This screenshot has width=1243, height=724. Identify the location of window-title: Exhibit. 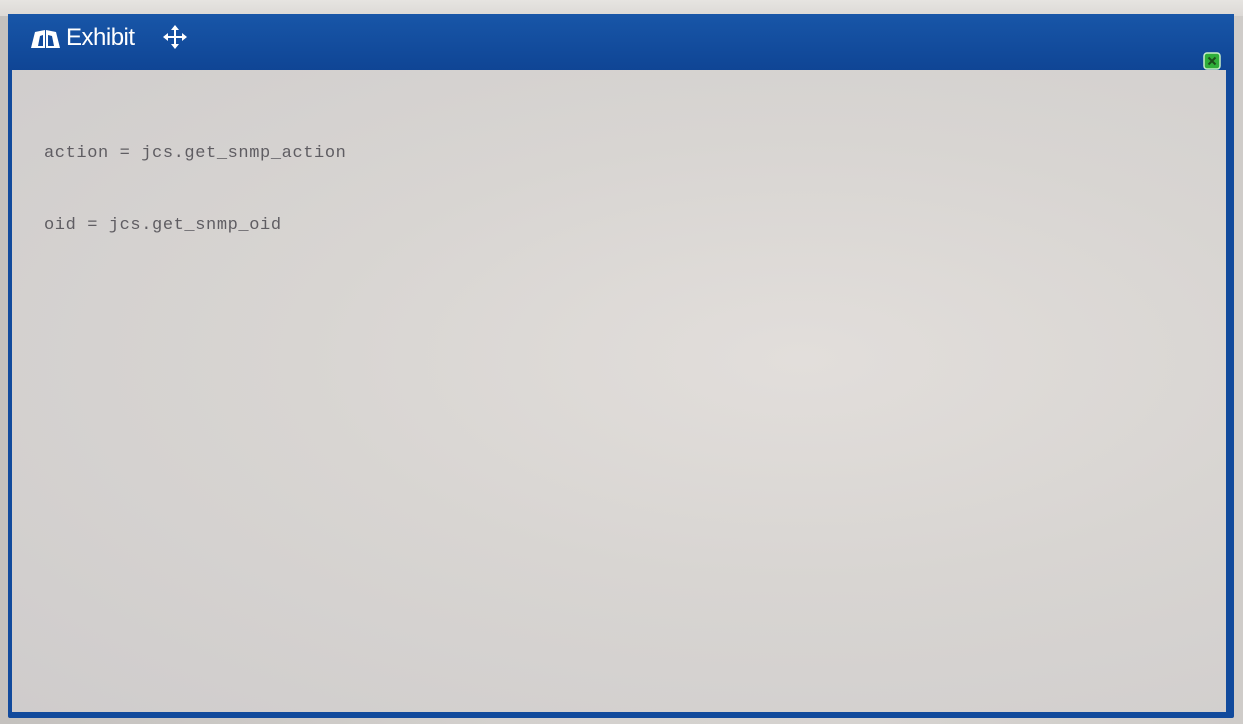
(100, 37).